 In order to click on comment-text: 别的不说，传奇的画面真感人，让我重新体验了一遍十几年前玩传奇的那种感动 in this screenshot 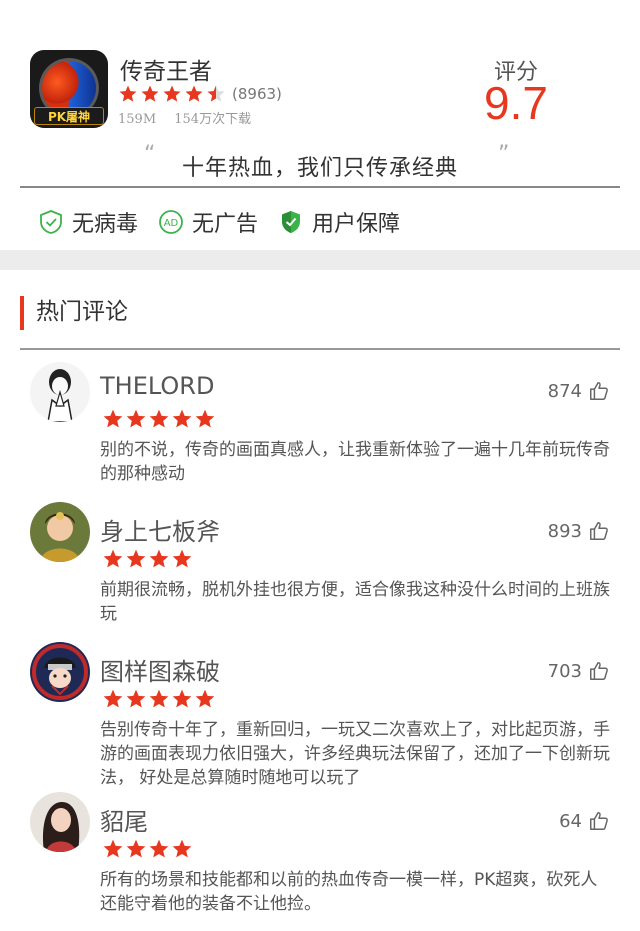, I will do `click(355, 462)`.